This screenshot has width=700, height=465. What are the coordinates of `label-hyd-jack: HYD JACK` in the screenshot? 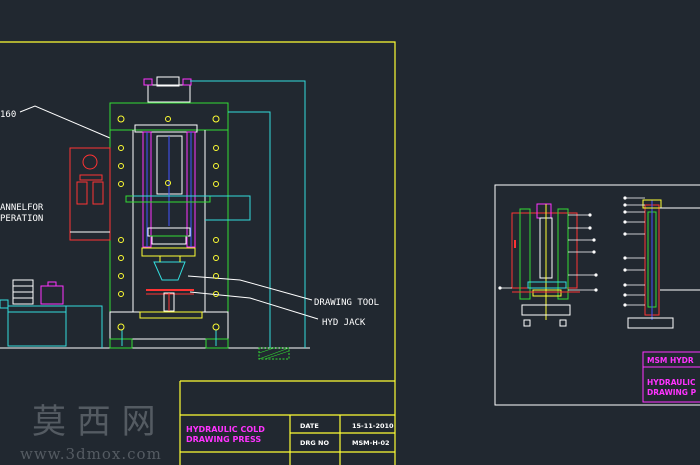 It's located at (344, 323).